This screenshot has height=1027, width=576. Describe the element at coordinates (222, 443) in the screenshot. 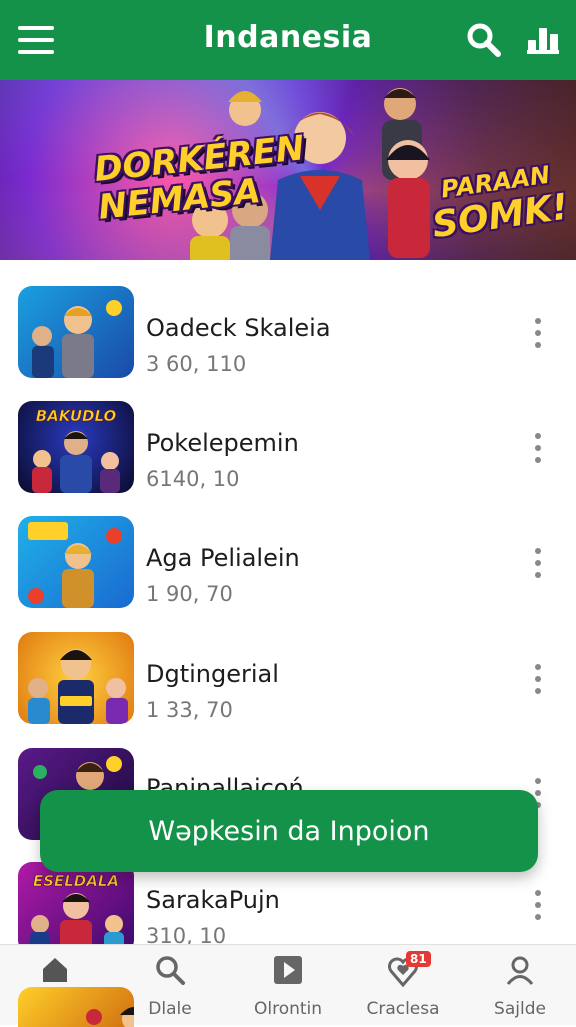

I see `game-title: Pokelepemin` at that location.